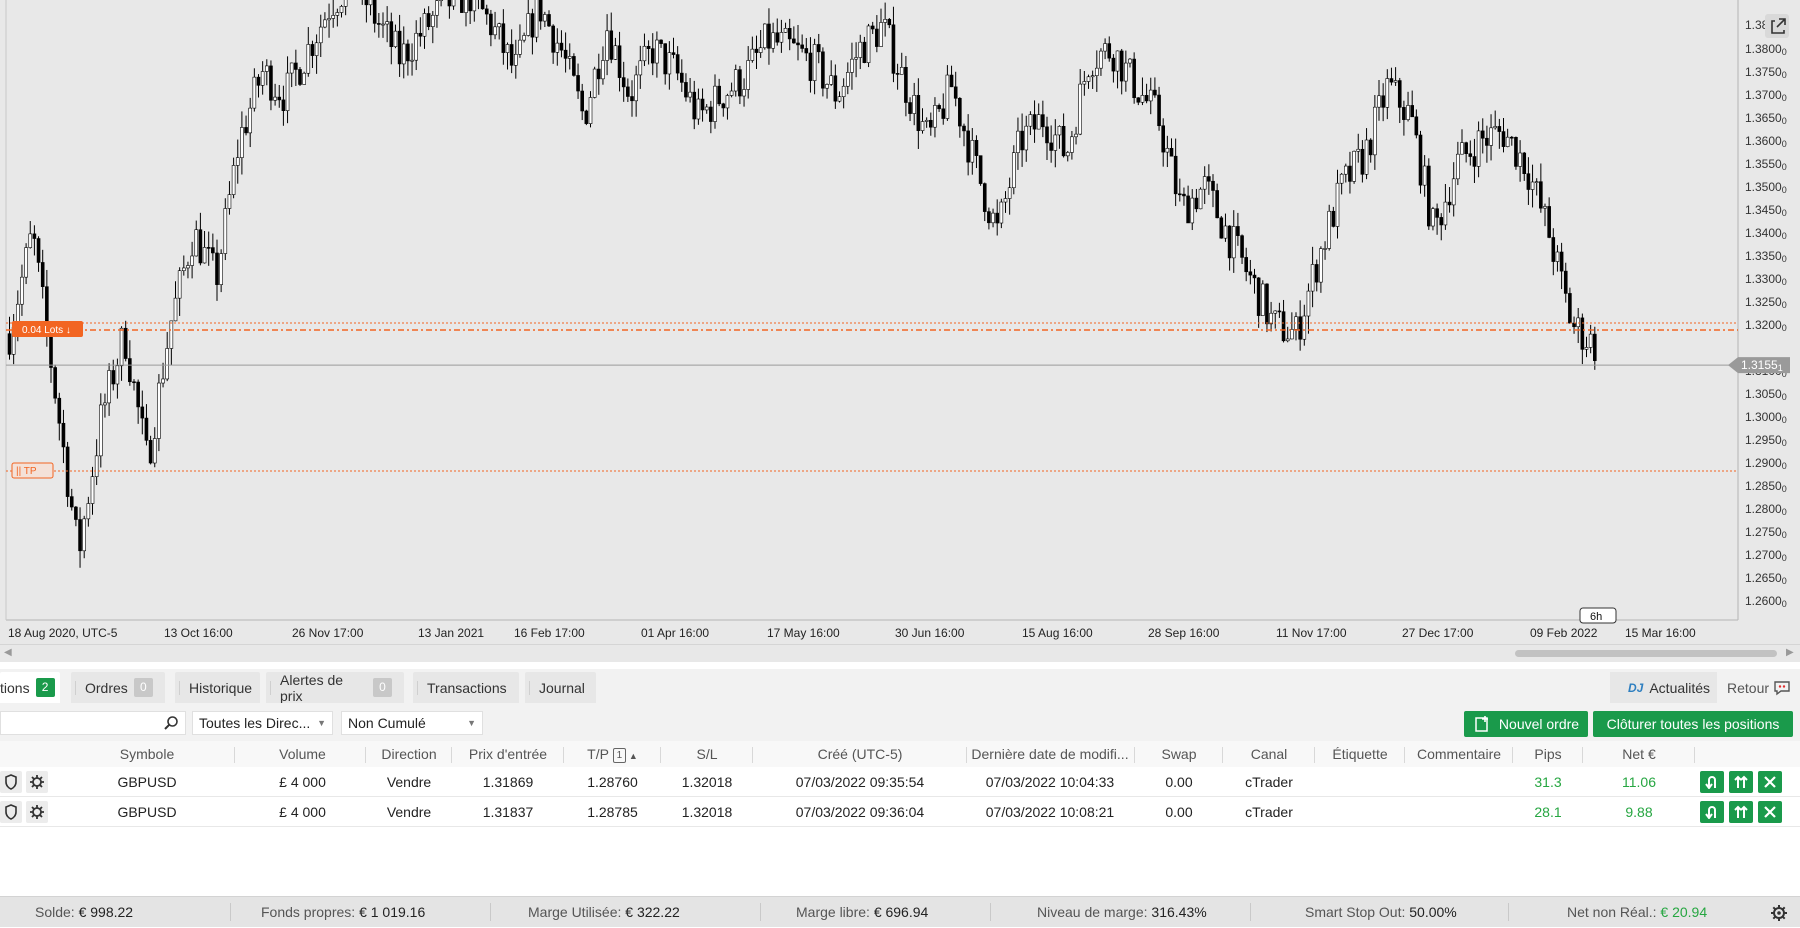  I want to click on col-entry-price: Prix d'entrée, so click(508, 754).